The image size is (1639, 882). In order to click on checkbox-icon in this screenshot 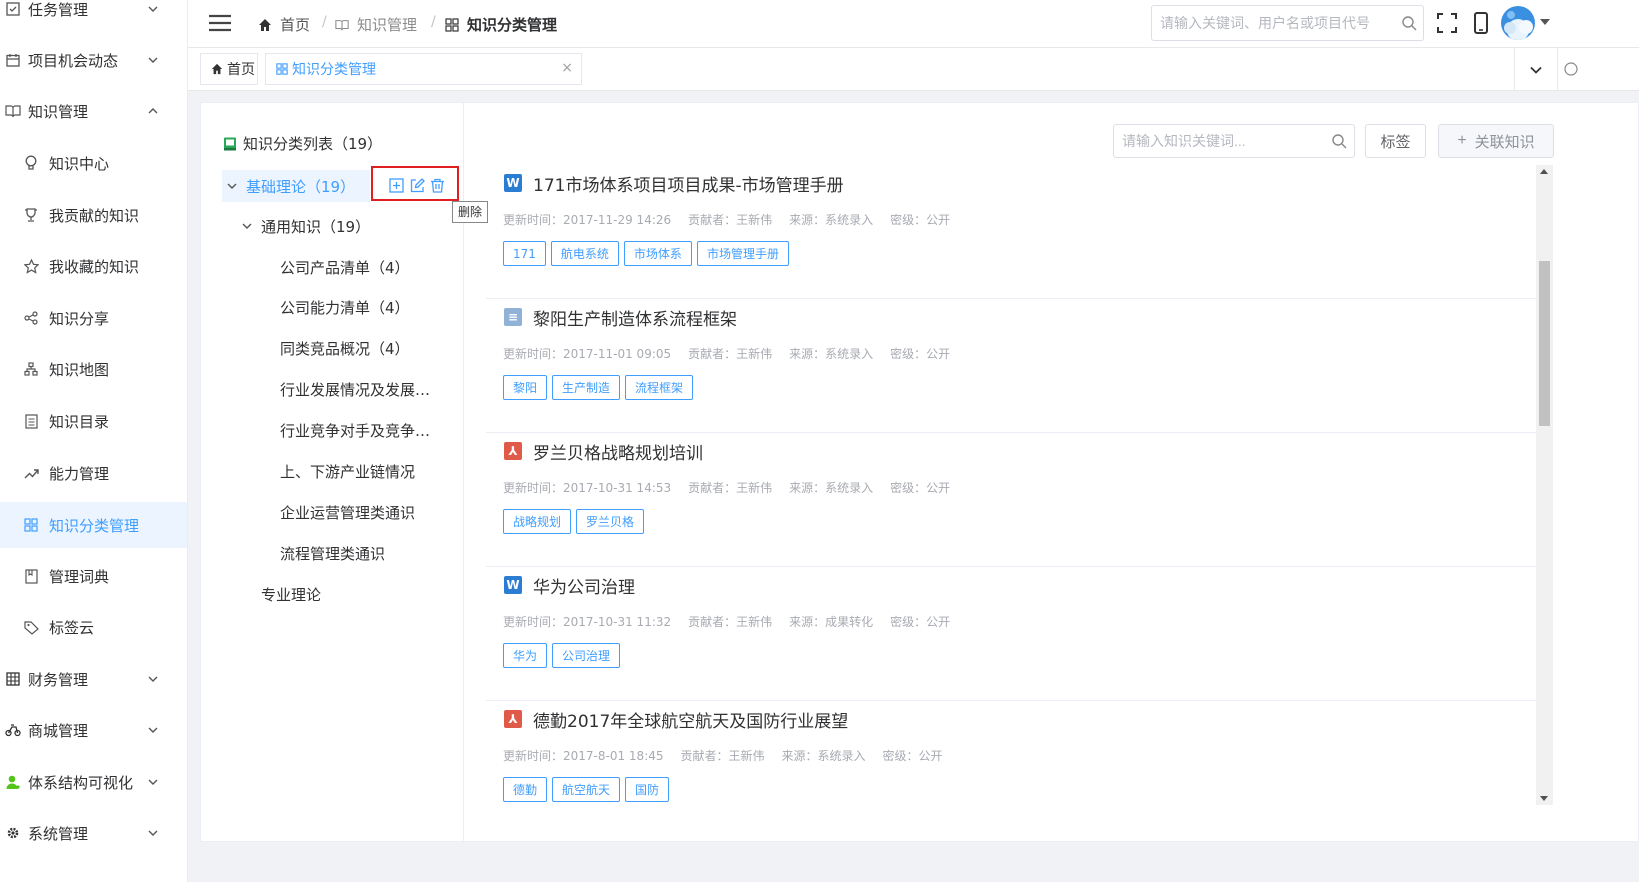, I will do `click(13, 9)`.